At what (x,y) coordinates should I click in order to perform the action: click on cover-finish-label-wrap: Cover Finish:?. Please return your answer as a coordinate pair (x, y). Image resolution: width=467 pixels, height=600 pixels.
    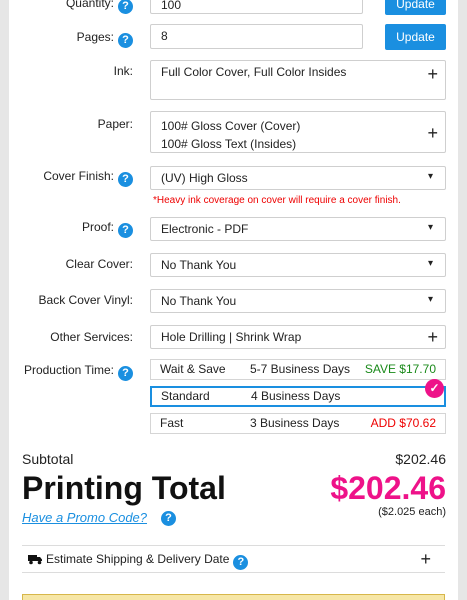
    Looking at the image, I should click on (88, 178).